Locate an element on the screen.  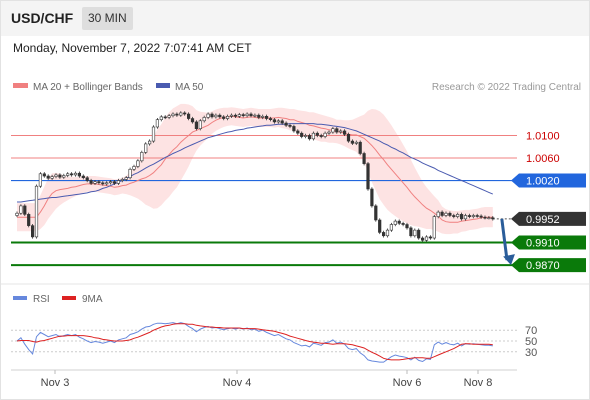
legend-rsi-label: RSI is located at coordinates (41, 299).